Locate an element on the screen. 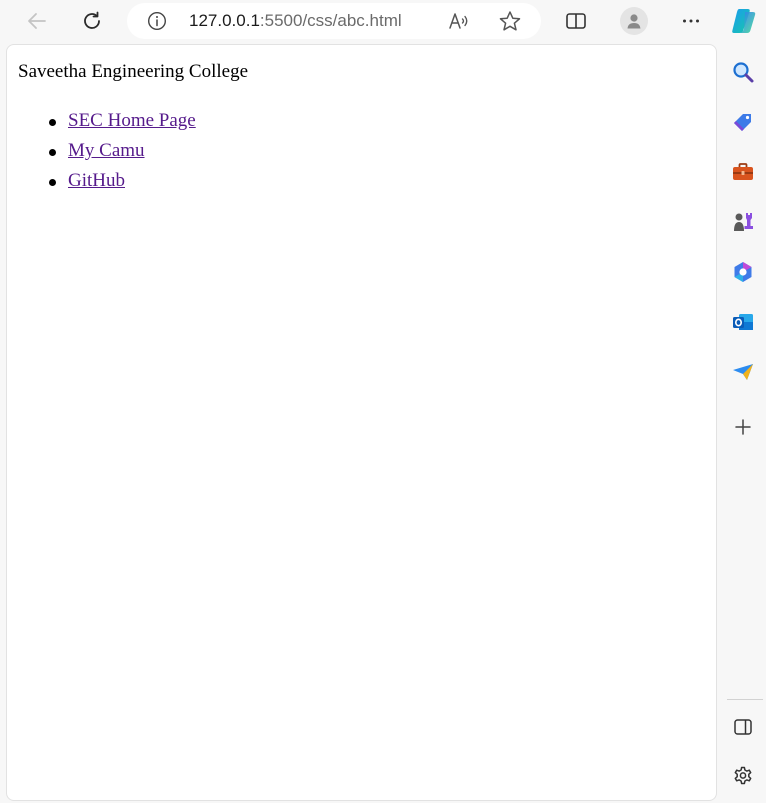 The width and height of the screenshot is (766, 803). sidebar-drop-button is located at coordinates (743, 372).